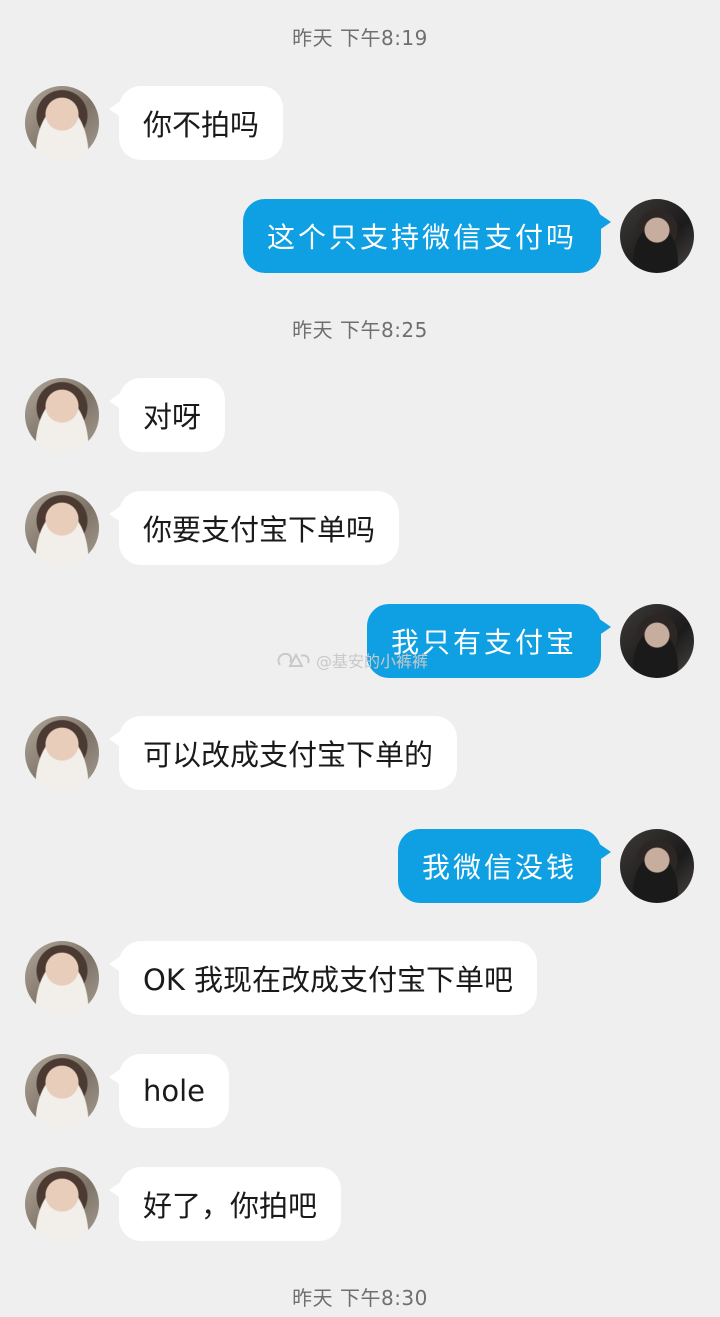  I want to click on watermark-text: @基安的小裤裤, so click(372, 661).